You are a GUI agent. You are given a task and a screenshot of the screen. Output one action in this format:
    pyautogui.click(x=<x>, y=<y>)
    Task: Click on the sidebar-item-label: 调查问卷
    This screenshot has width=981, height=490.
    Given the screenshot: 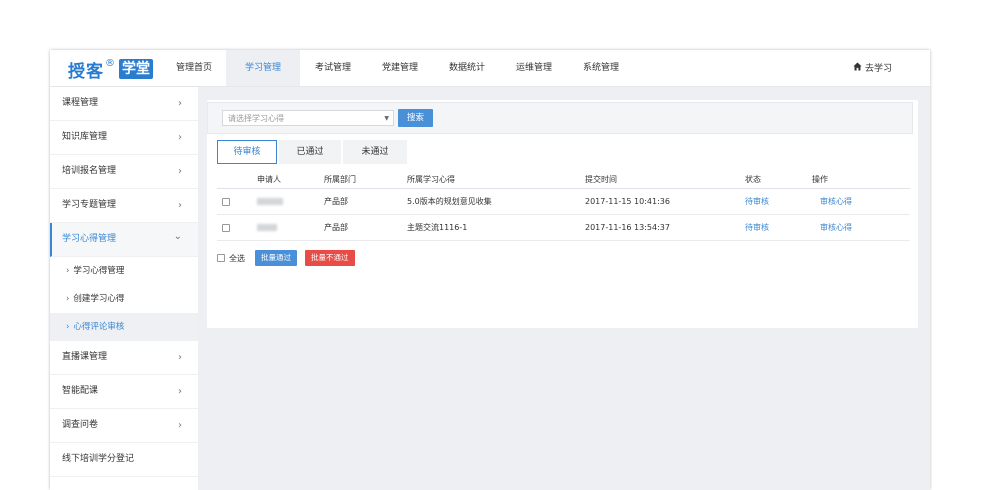 What is the action you would take?
    pyautogui.click(x=80, y=425)
    